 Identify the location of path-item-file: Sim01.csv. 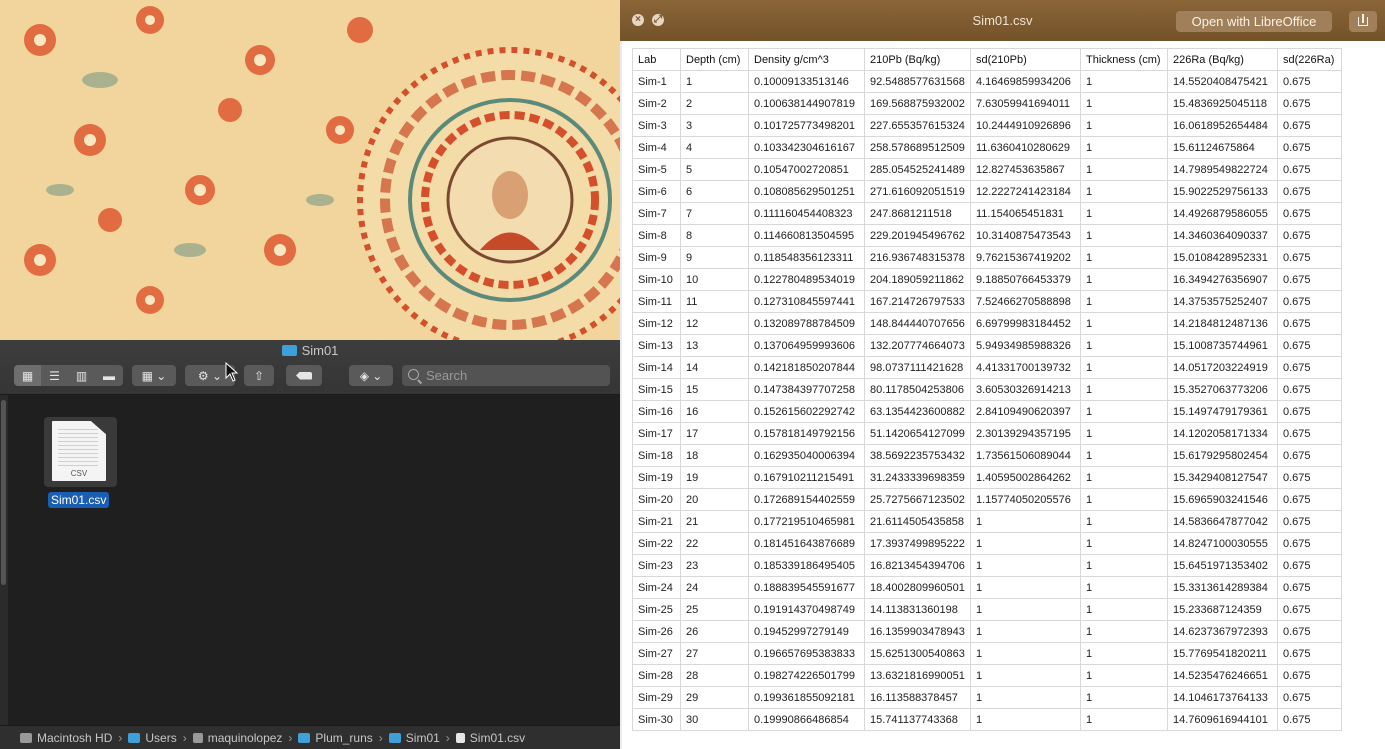
(490, 738).